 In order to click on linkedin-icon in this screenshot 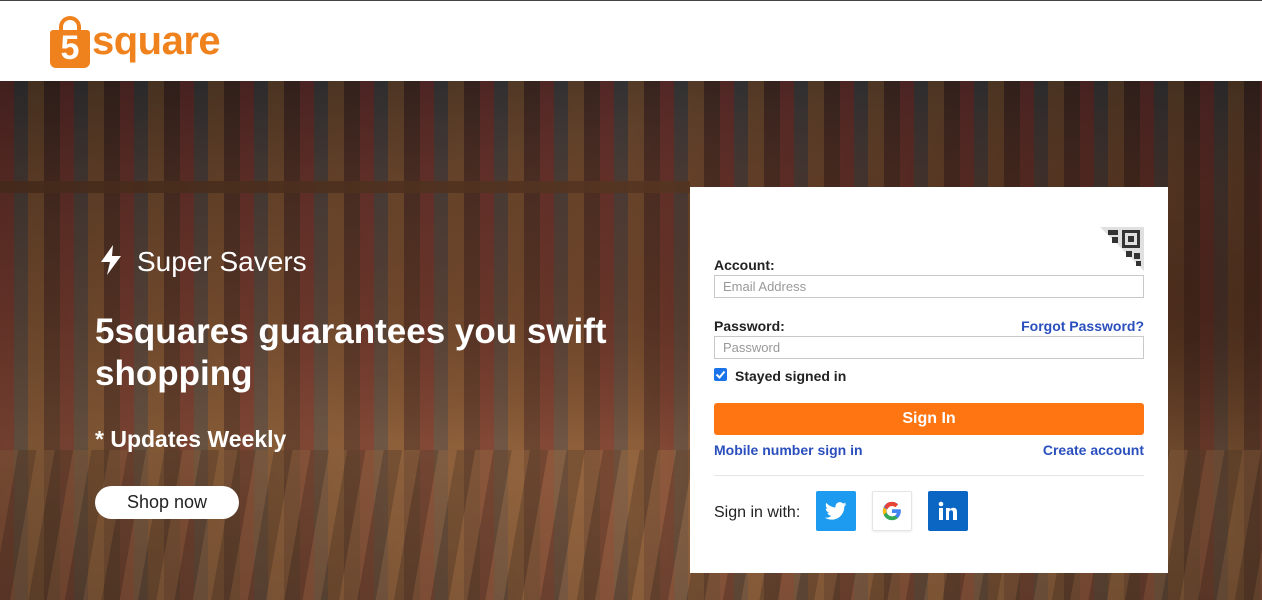, I will do `click(947, 510)`.